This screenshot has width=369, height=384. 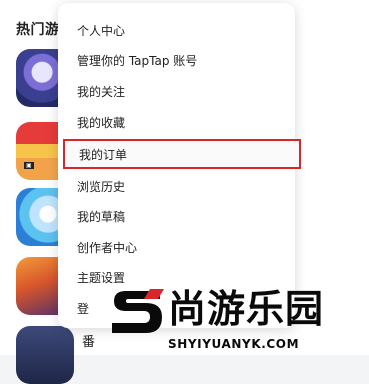 I want to click on menu-item-my-orders: 我的订单, so click(x=182, y=154).